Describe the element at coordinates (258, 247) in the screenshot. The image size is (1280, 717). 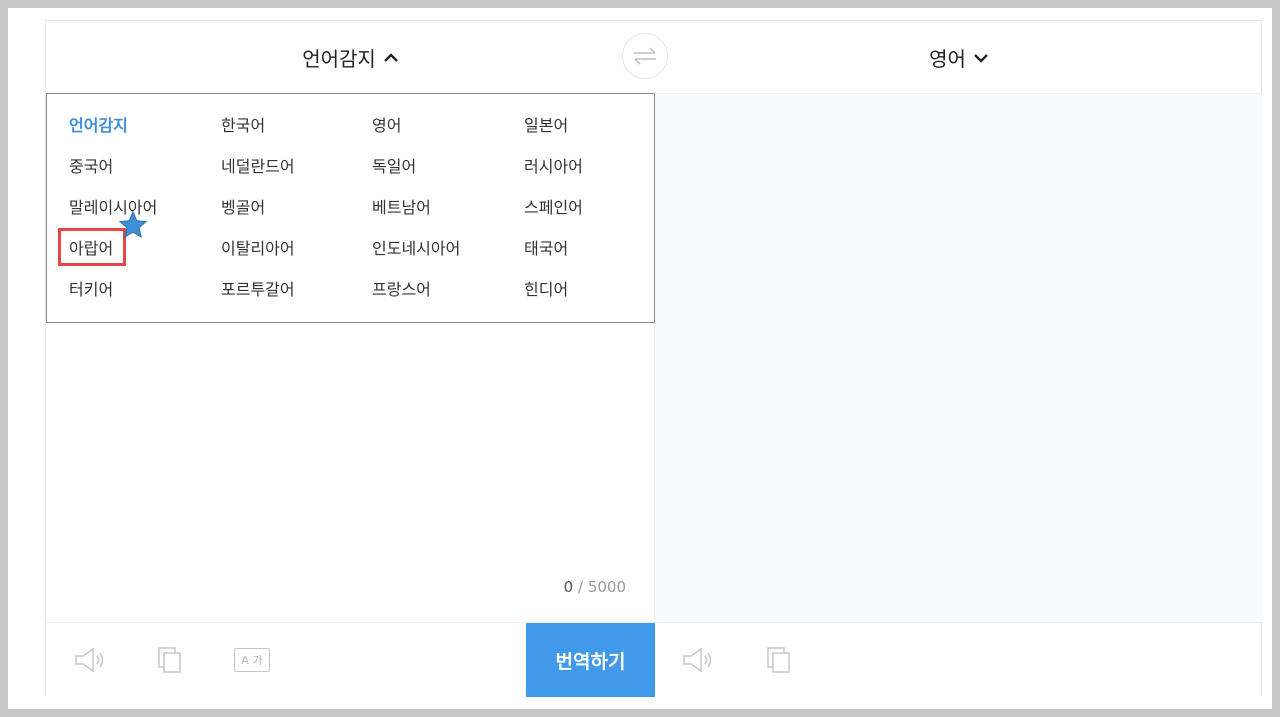
I see `language-option: 이탈리아어` at that location.